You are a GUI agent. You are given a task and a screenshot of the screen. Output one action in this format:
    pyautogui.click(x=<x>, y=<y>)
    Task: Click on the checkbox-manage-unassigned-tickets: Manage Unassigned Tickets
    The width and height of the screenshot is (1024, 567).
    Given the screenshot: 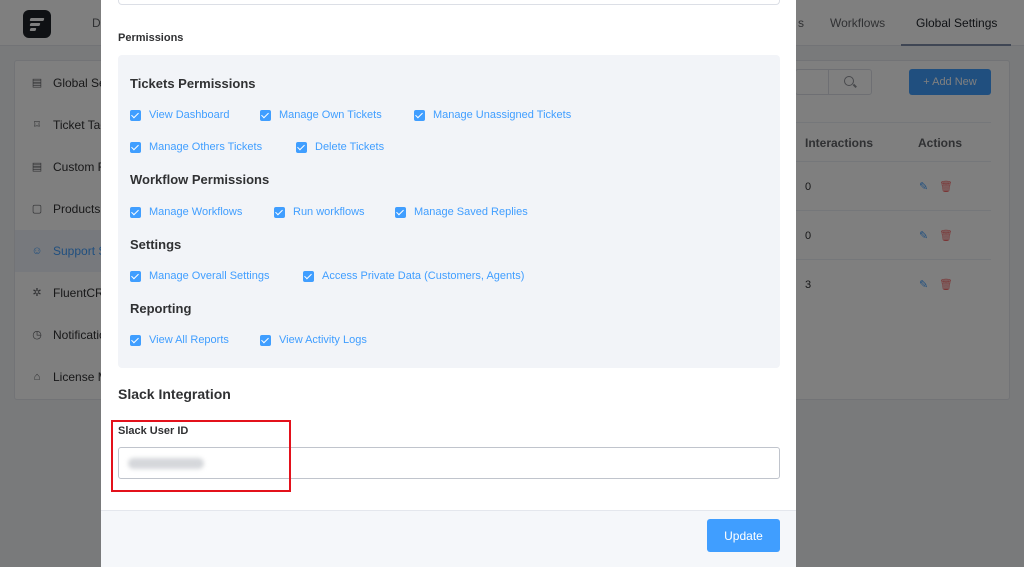 What is the action you would take?
    pyautogui.click(x=492, y=115)
    